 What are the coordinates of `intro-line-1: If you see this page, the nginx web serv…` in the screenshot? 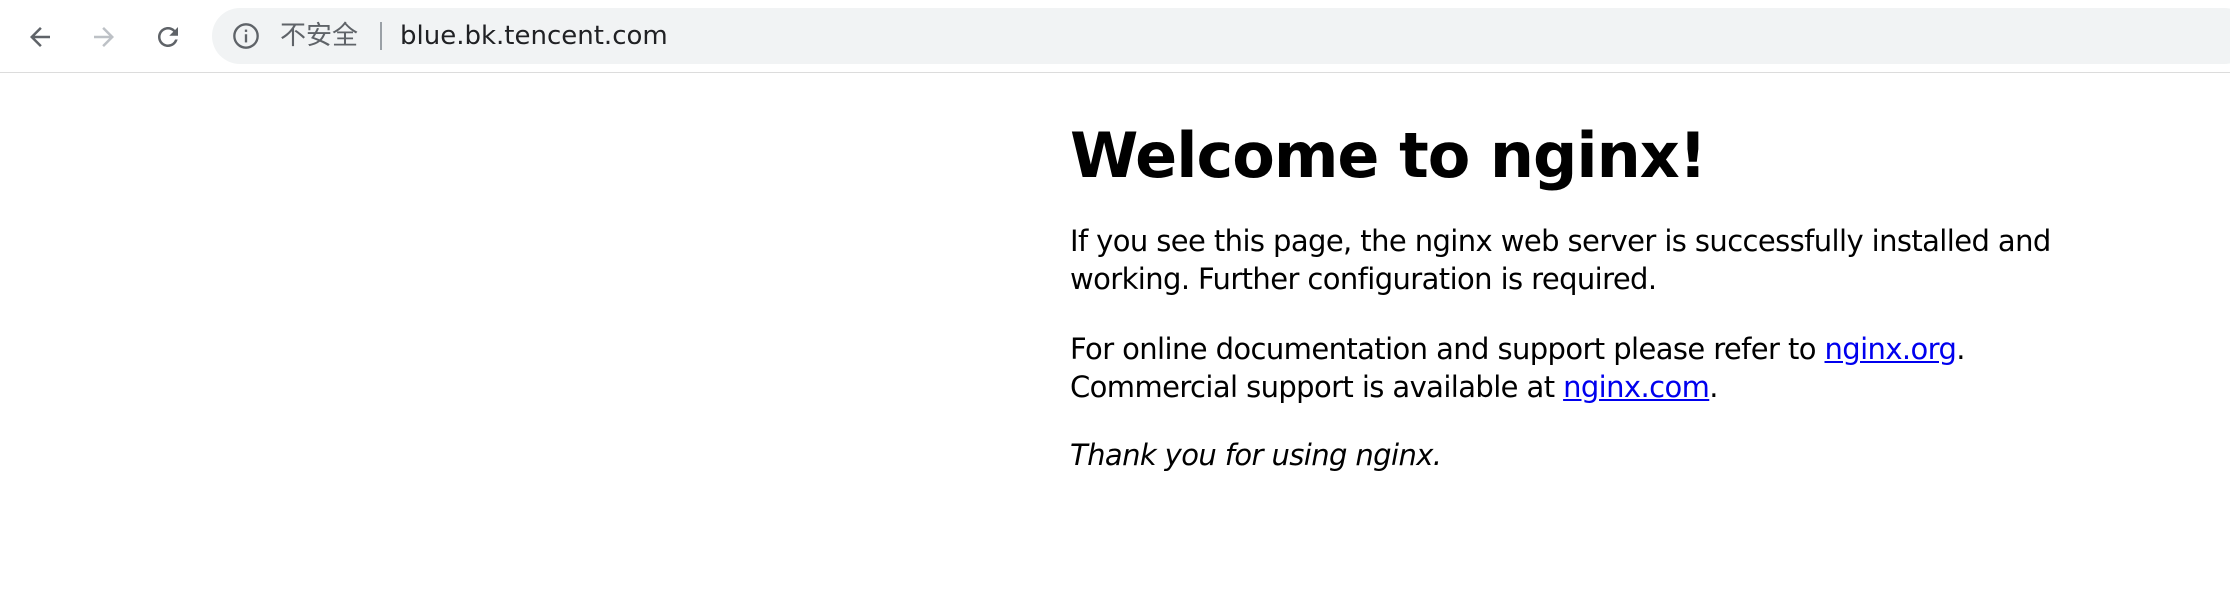 It's located at (1560, 241).